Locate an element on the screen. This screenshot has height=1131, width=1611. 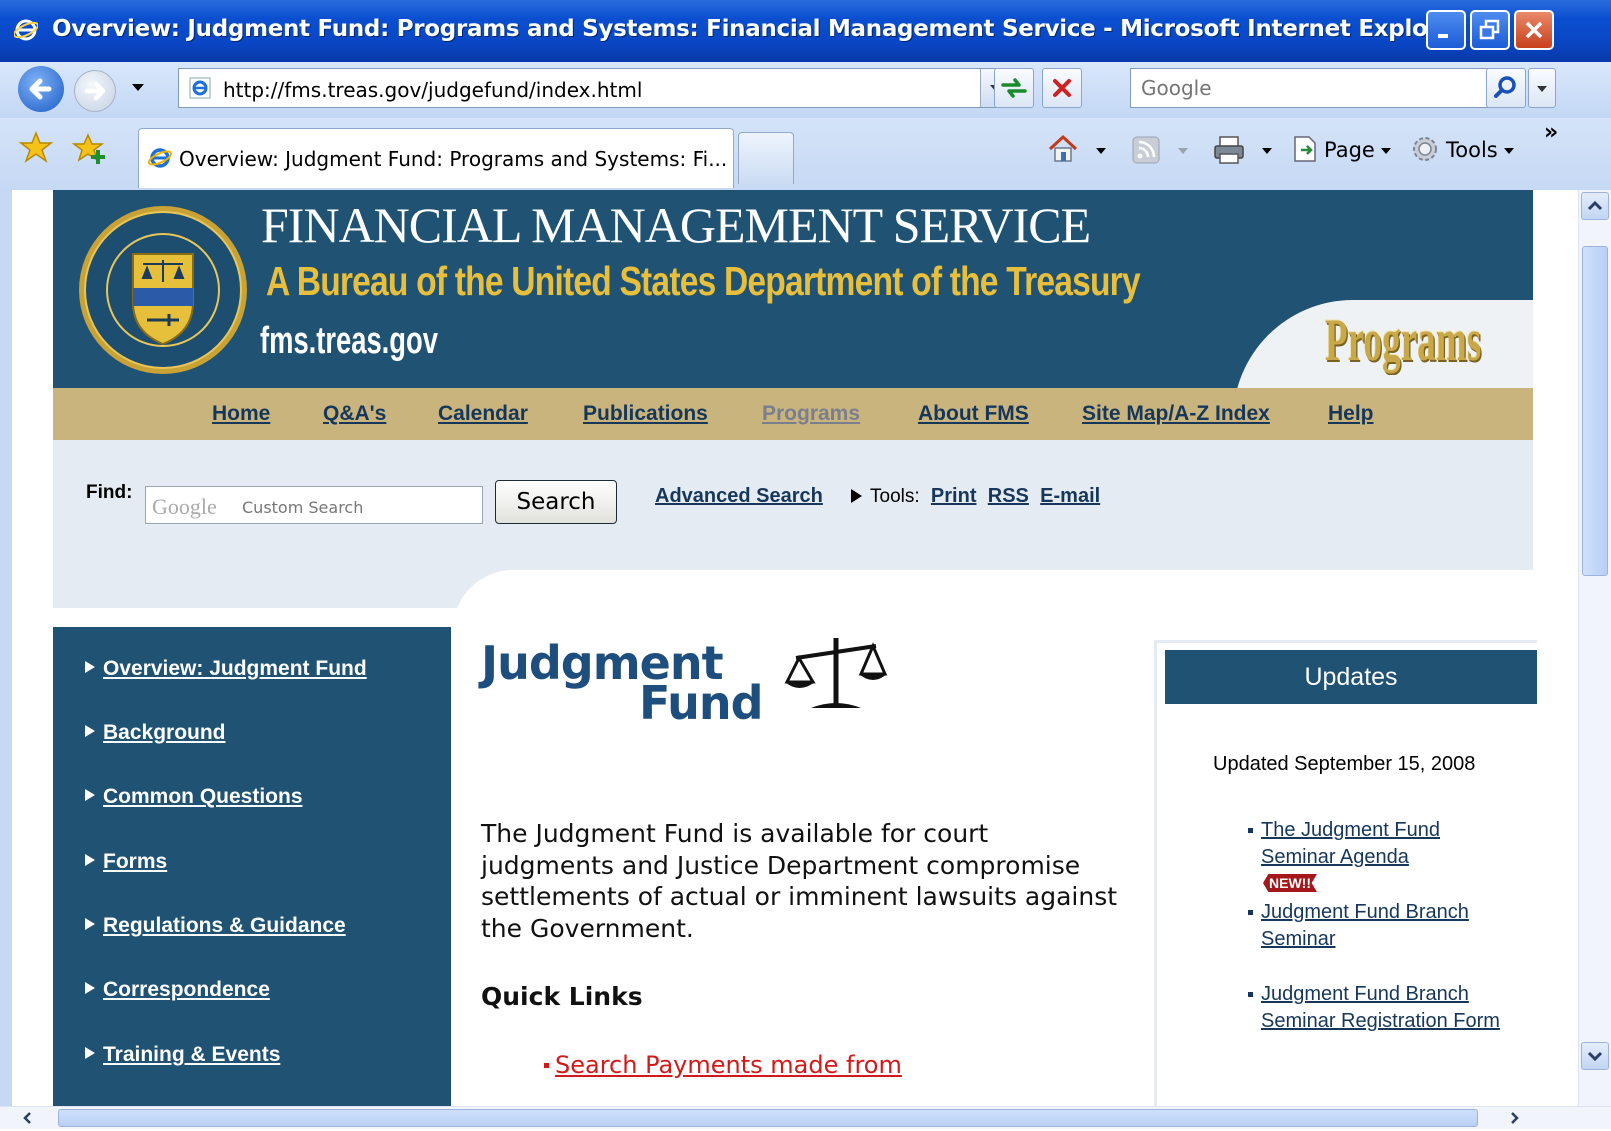
feed-dropdown-icon is located at coordinates (1183, 151).